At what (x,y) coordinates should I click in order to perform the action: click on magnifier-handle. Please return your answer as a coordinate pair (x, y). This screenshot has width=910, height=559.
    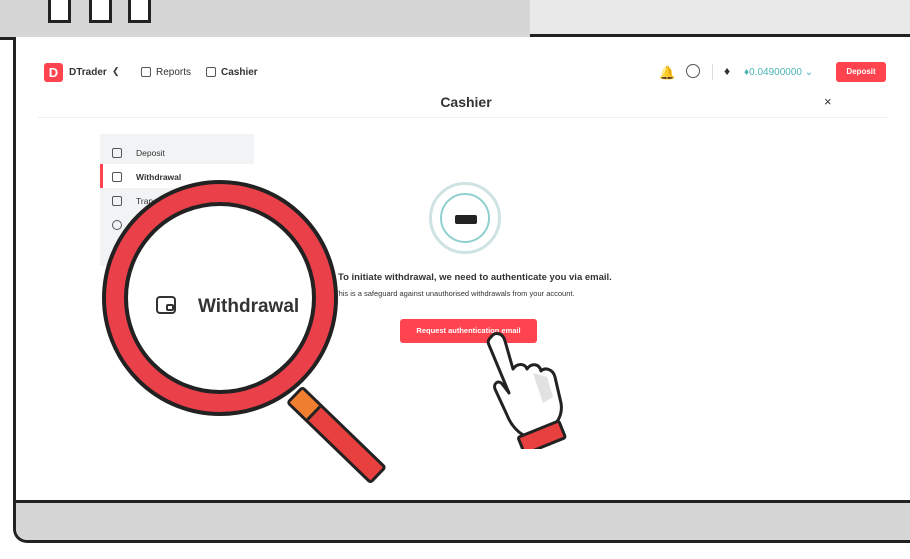
    Looking at the image, I should click on (336, 435).